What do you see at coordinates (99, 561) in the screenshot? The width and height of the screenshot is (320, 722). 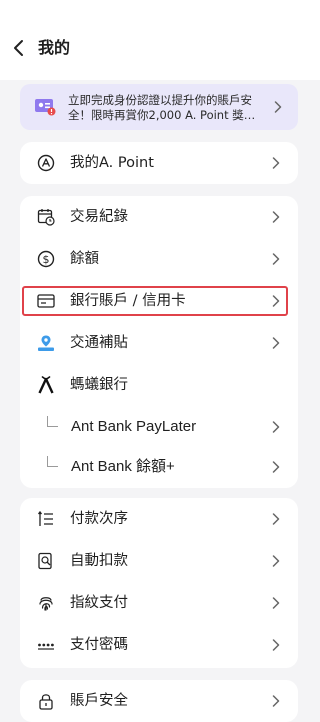 I see `menu-item-label: 自動扣款` at bounding box center [99, 561].